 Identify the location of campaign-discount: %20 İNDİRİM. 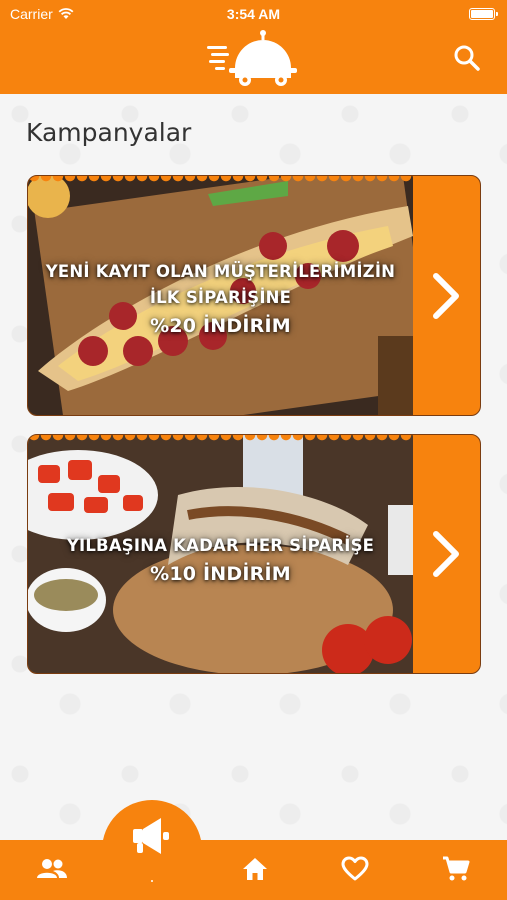
(220, 326).